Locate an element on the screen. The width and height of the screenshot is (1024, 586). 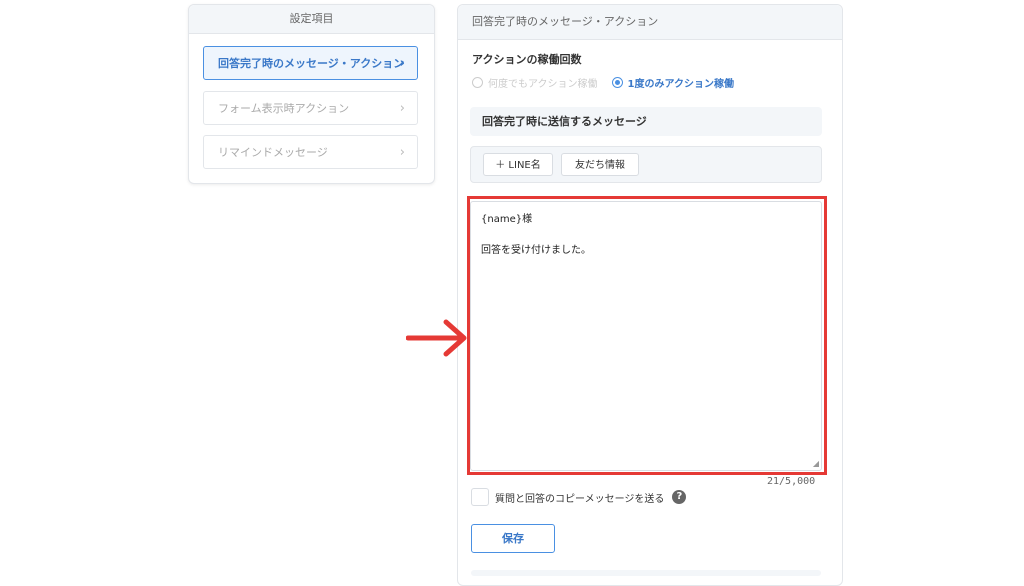
help-icon: ? is located at coordinates (679, 497).